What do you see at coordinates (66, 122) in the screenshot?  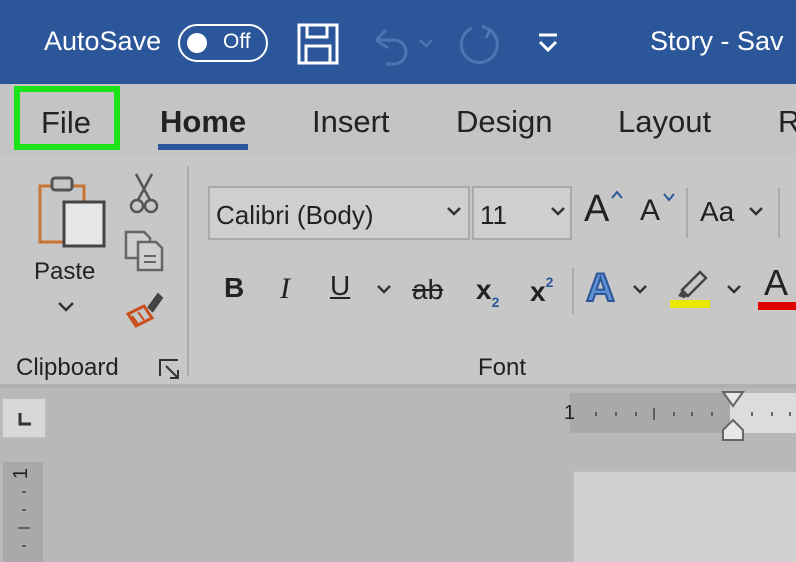 I see `tab-file-label: File` at bounding box center [66, 122].